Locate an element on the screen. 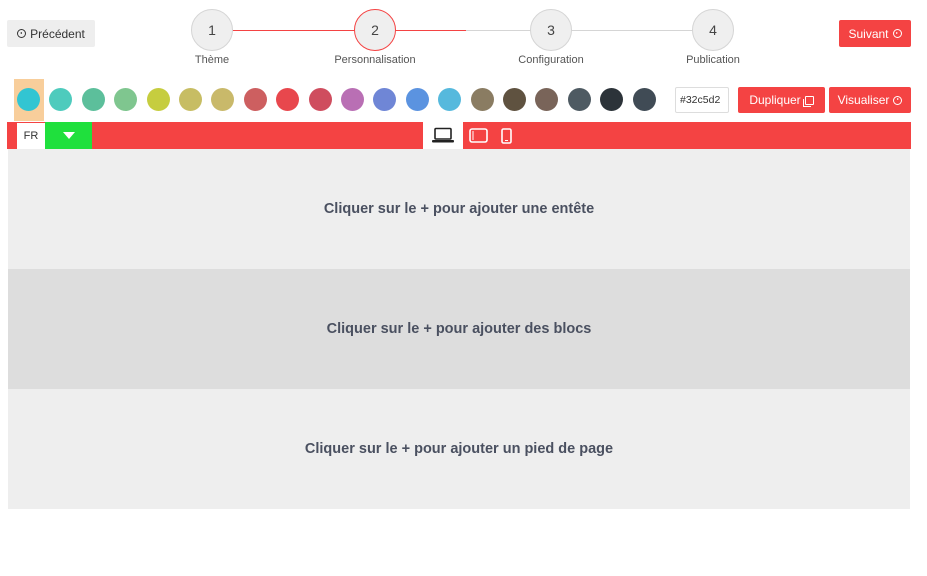  device-laptop-button is located at coordinates (443, 135).